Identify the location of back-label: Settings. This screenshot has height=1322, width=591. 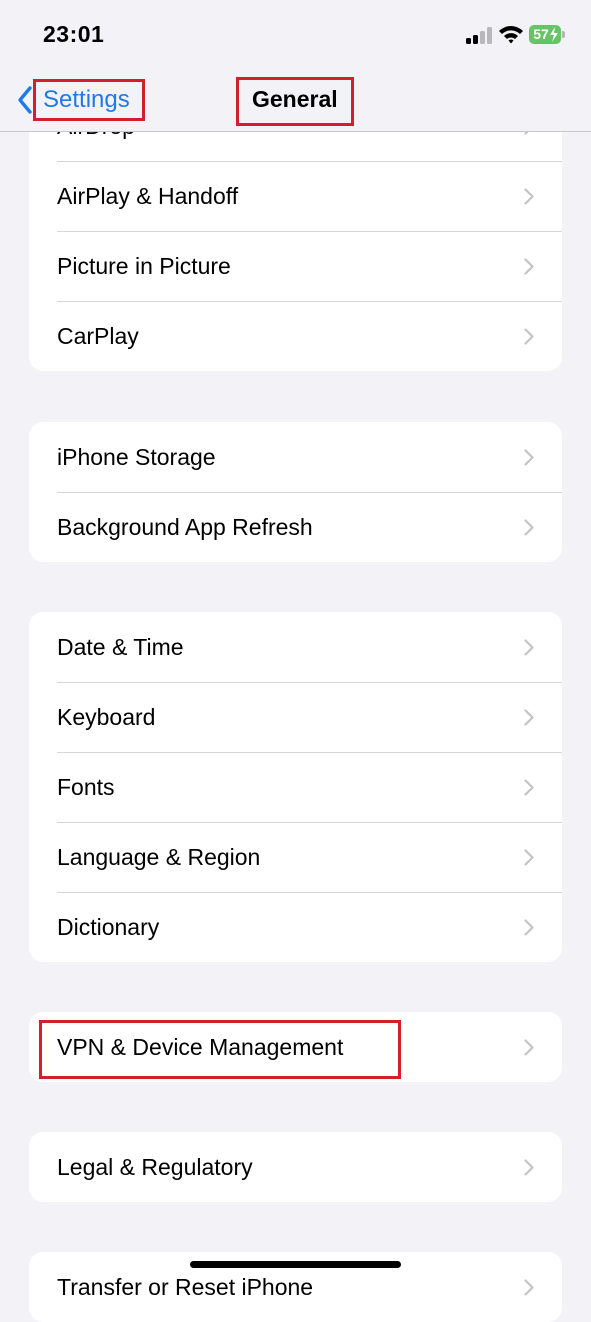
(86, 99).